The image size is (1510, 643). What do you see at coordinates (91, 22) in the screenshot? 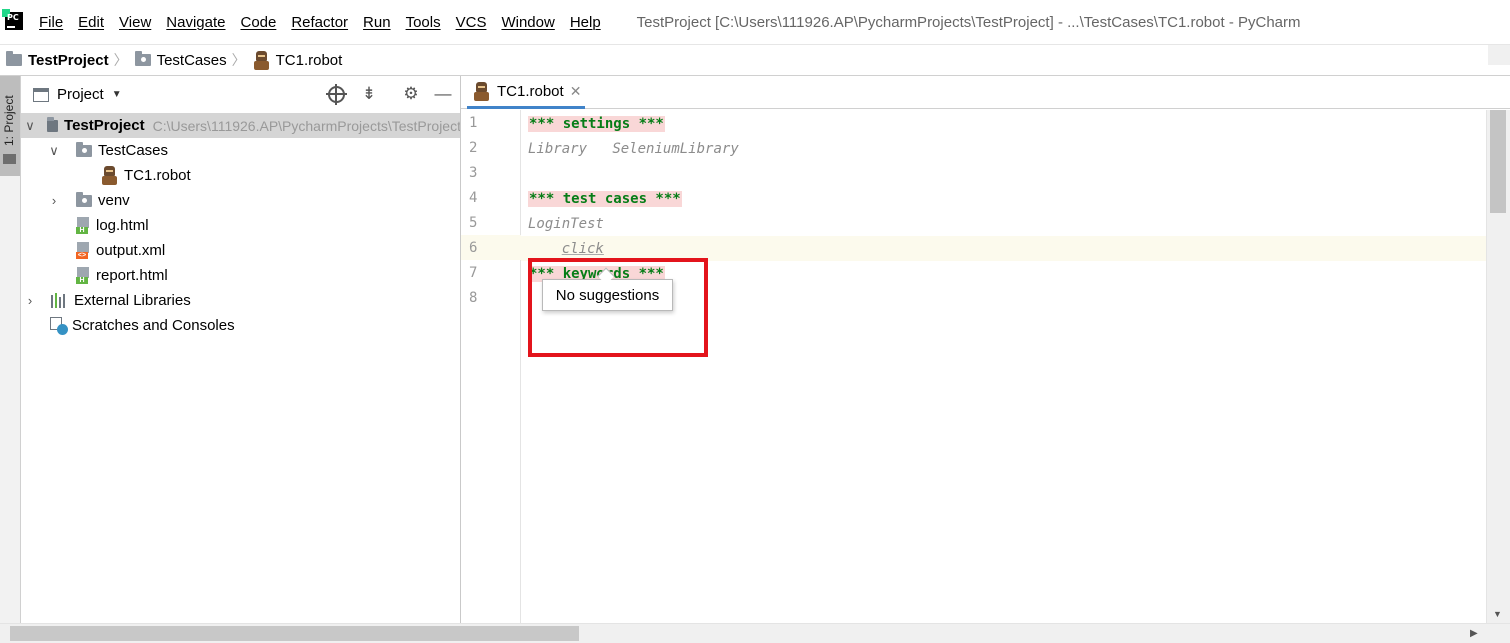
I see `menu-edit: Edit` at bounding box center [91, 22].